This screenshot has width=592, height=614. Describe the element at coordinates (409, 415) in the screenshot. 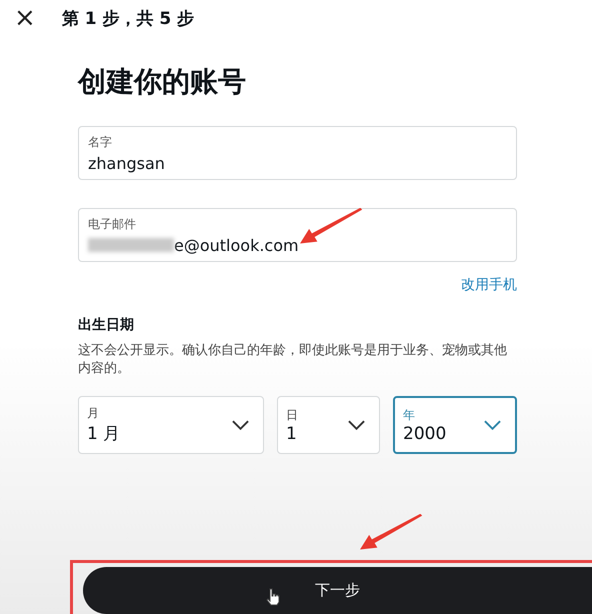

I see `dropdown-label: 年` at that location.